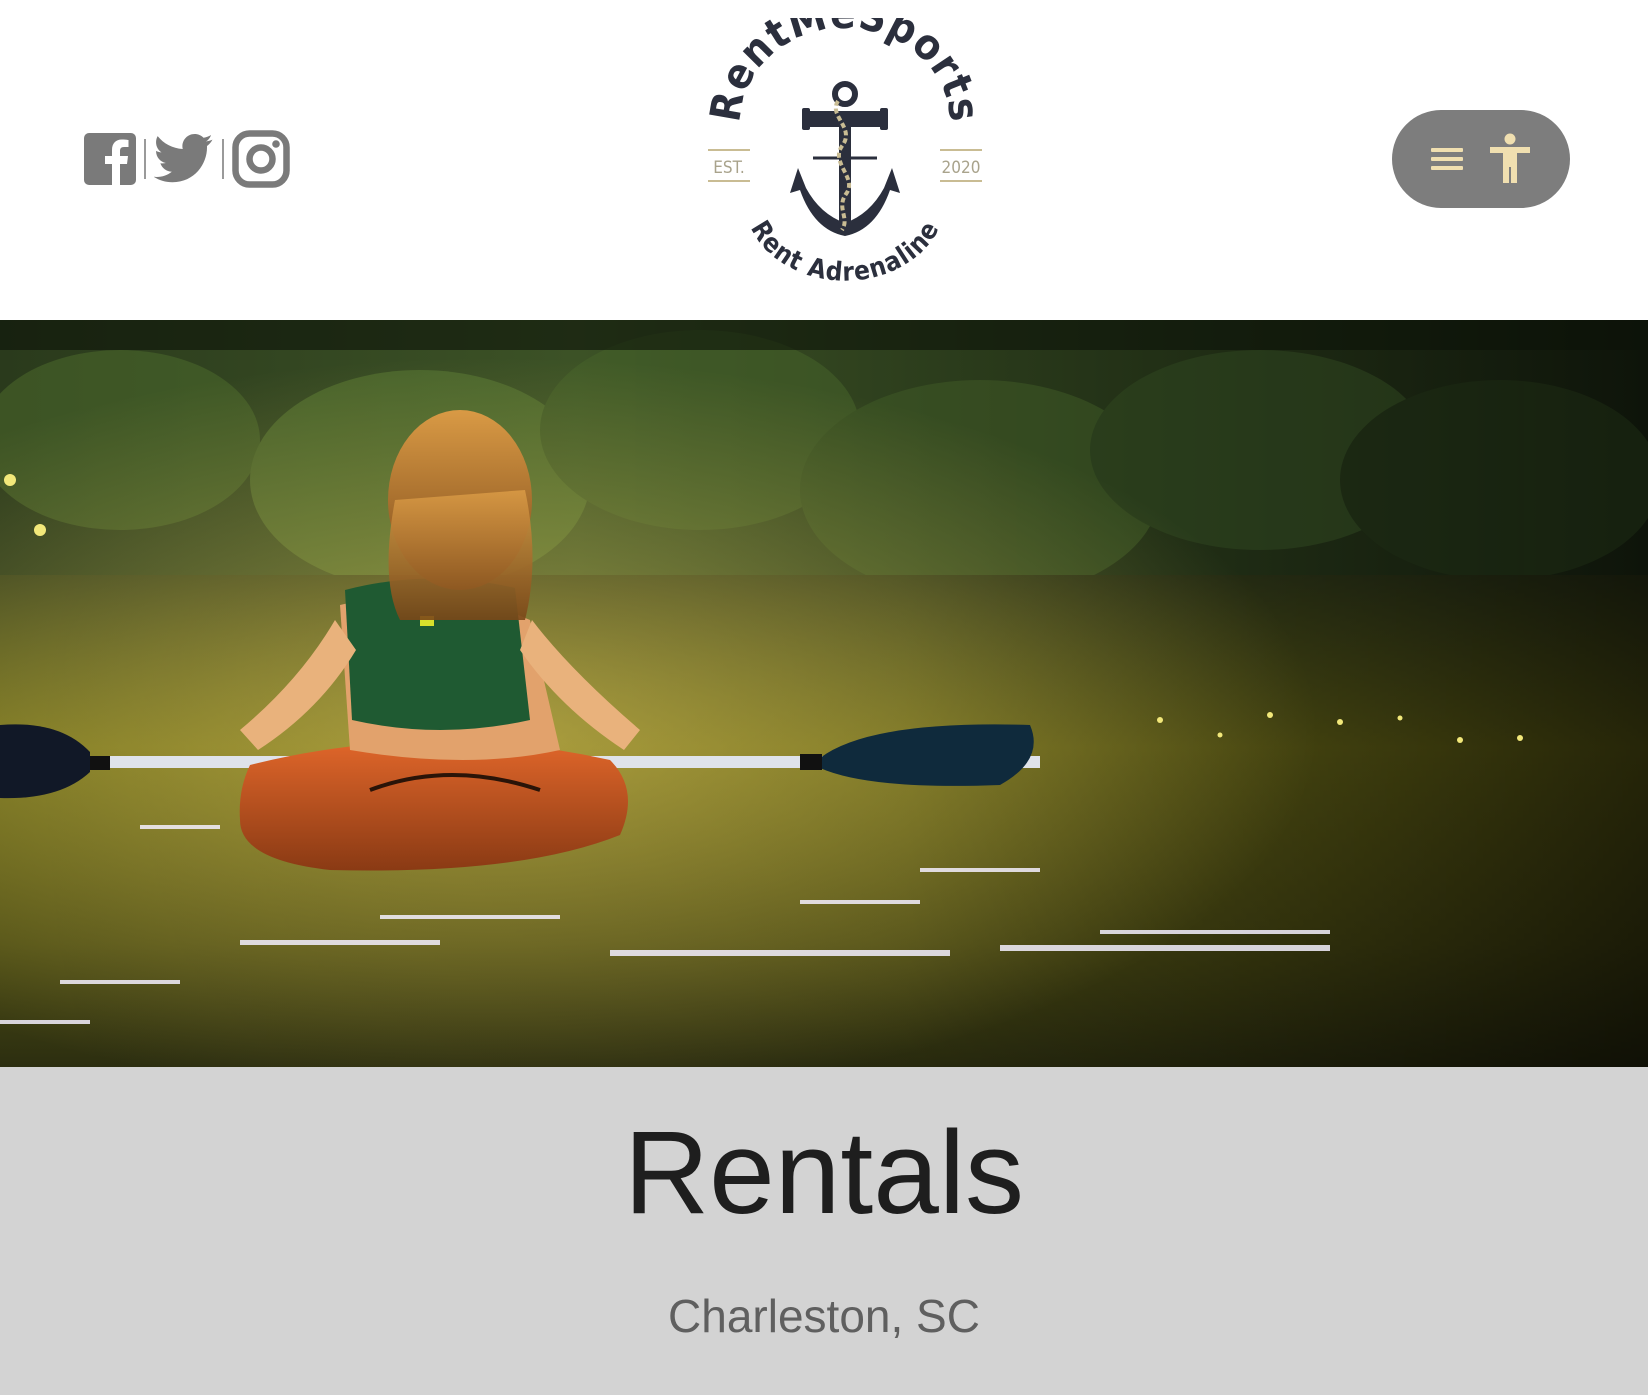 Image resolution: width=1648 pixels, height=1395 pixels. Describe the element at coordinates (844, 71) in the screenshot. I see `svg-text: RentMeSports` at that location.